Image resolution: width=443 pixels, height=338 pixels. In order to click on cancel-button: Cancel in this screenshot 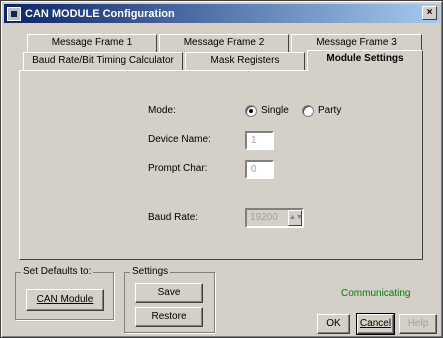, I will do `click(375, 324)`.